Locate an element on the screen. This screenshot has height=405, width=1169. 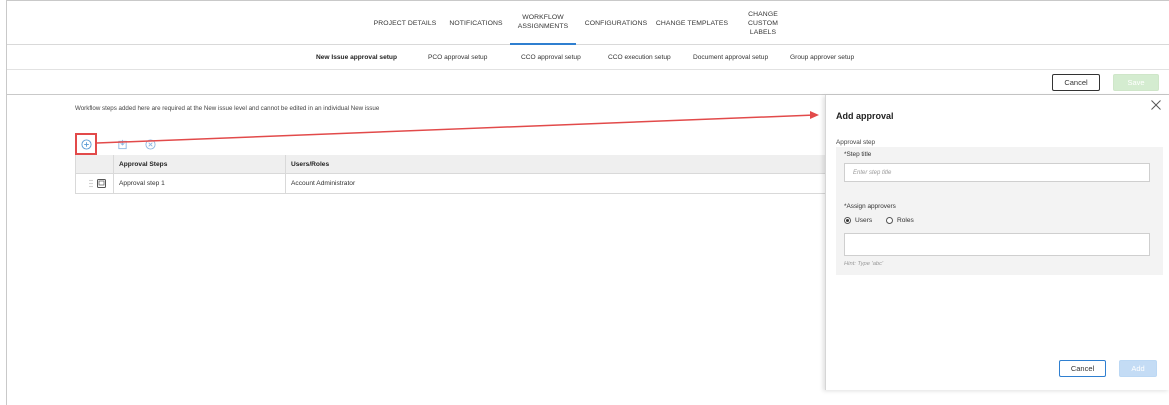
tab-configurations: CONFIGURATIONS is located at coordinates (616, 23).